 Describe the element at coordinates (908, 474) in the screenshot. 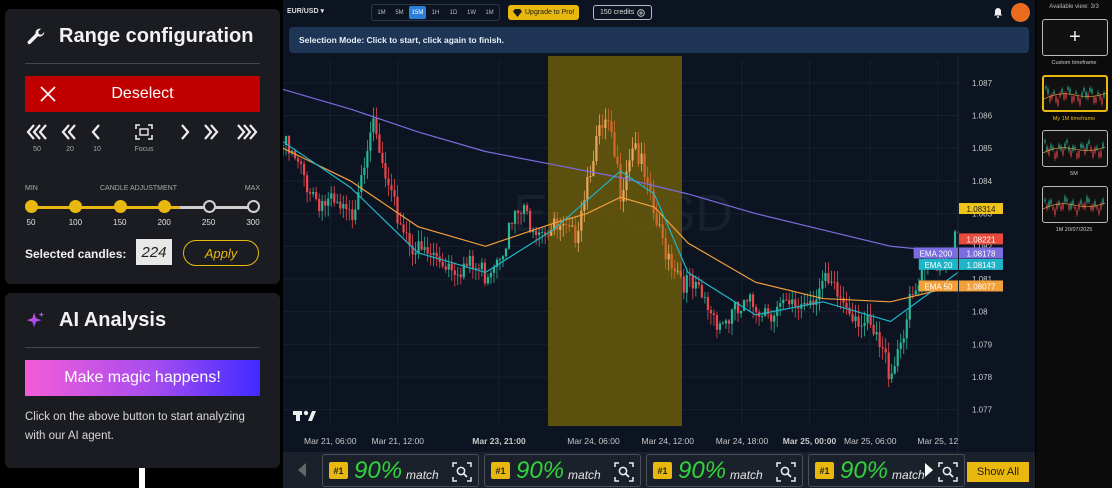

I see `match-word: match` at that location.